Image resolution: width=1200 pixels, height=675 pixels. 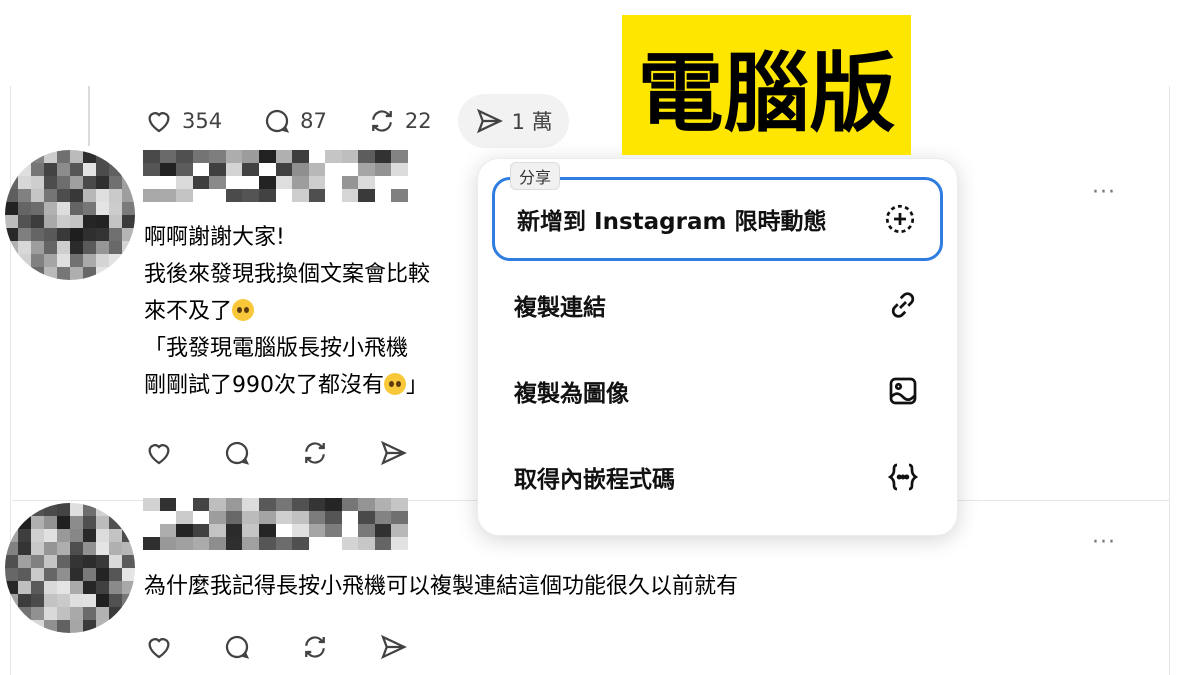 I want to click on reply-line-5-tail: 」, so click(x=417, y=385).